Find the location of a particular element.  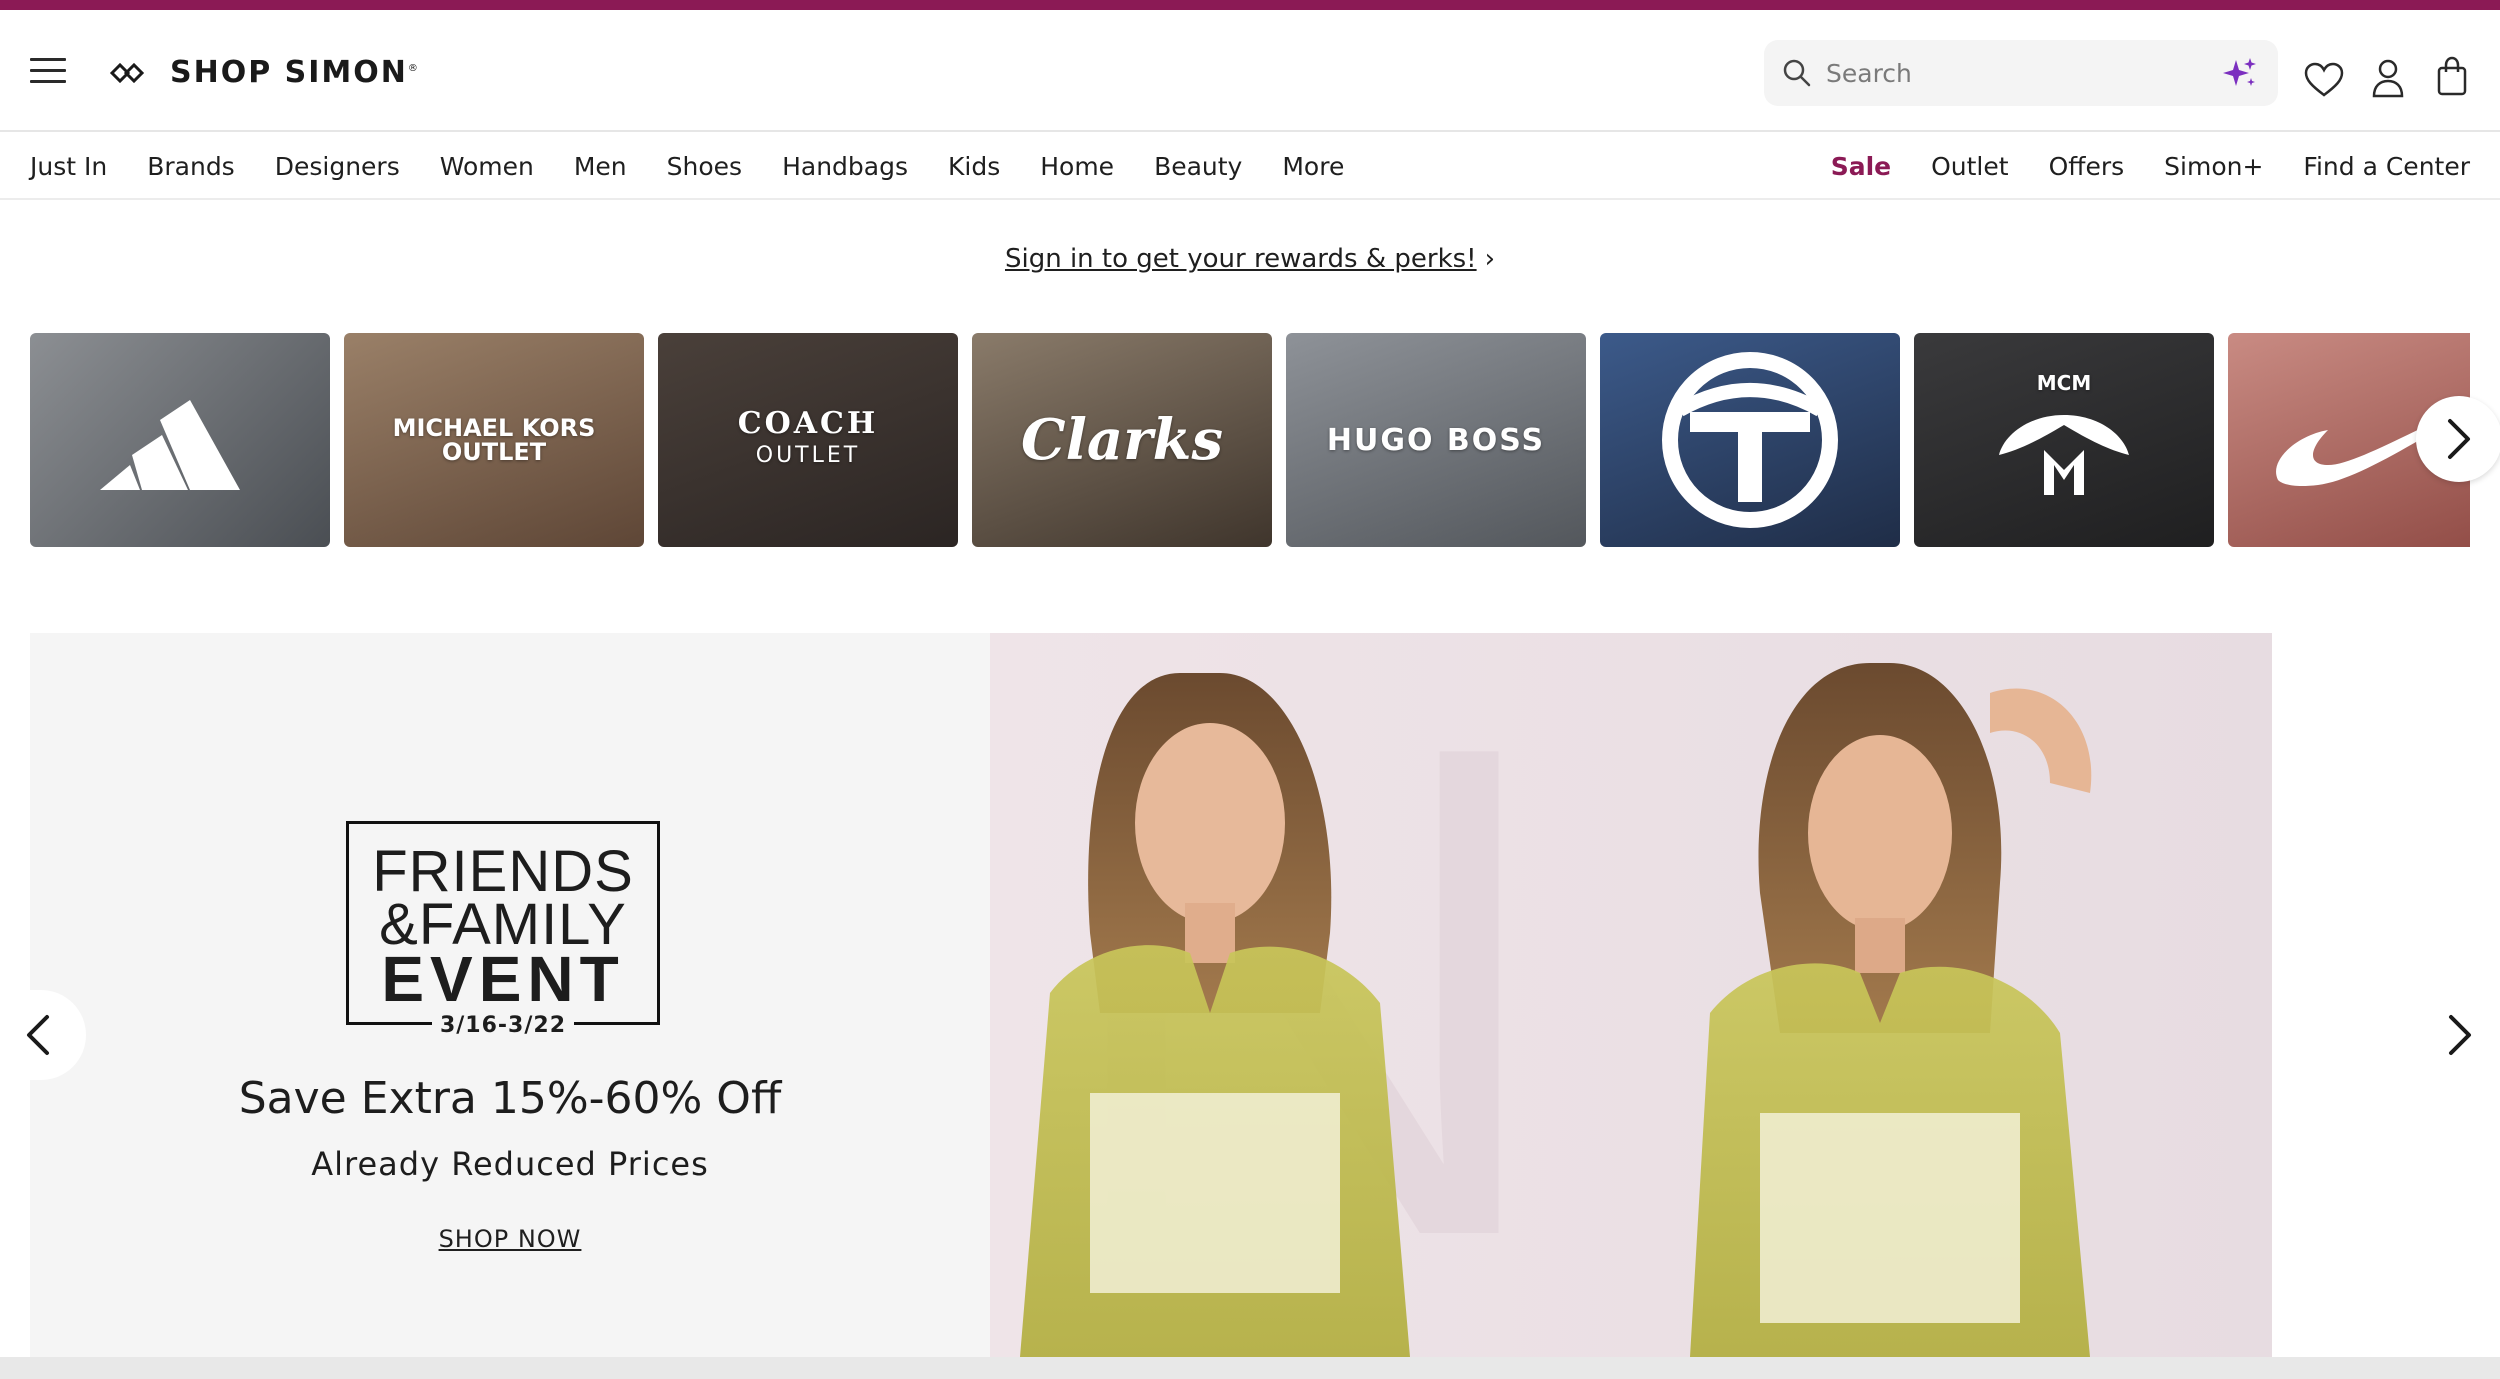

brand-tile-sergio-tacchini is located at coordinates (1750, 440).